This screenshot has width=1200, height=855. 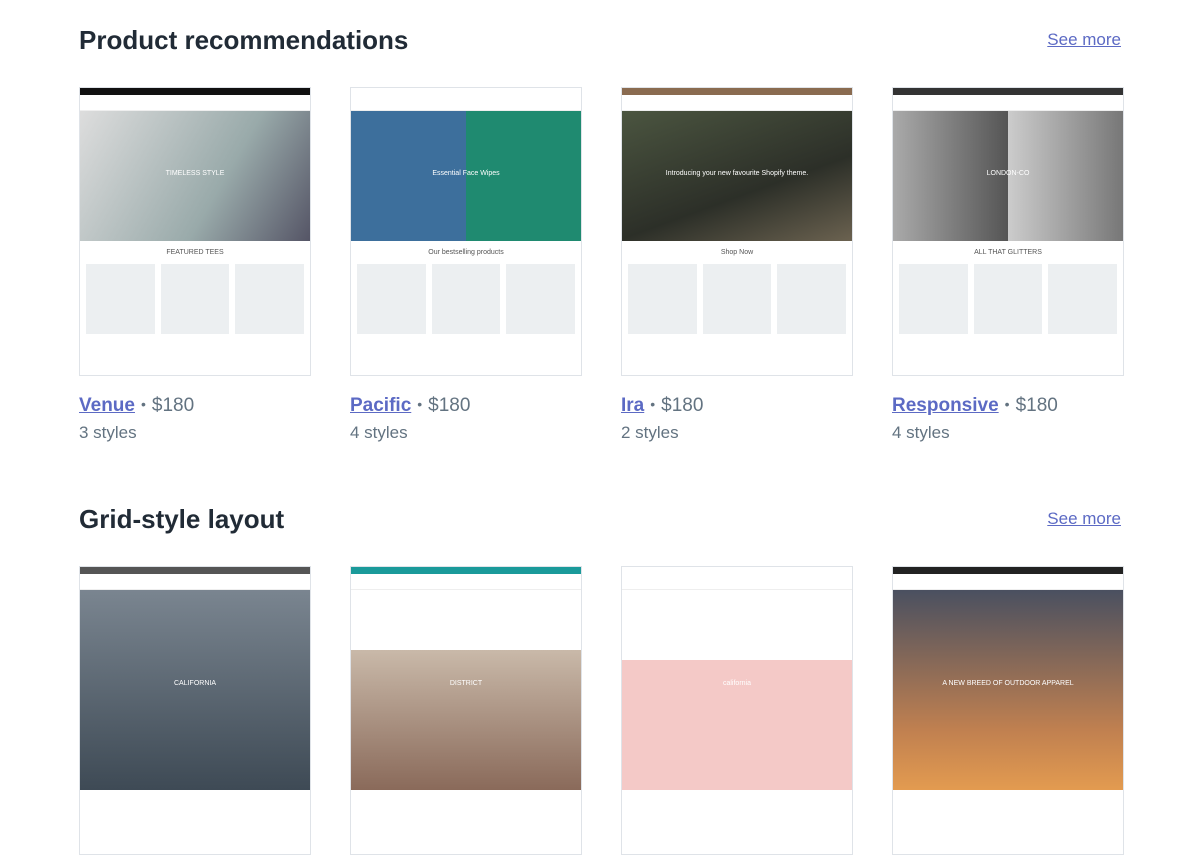 What do you see at coordinates (1008, 690) in the screenshot?
I see `preview-hero: A NEW BREED OF OUTDOOR APPAREL` at bounding box center [1008, 690].